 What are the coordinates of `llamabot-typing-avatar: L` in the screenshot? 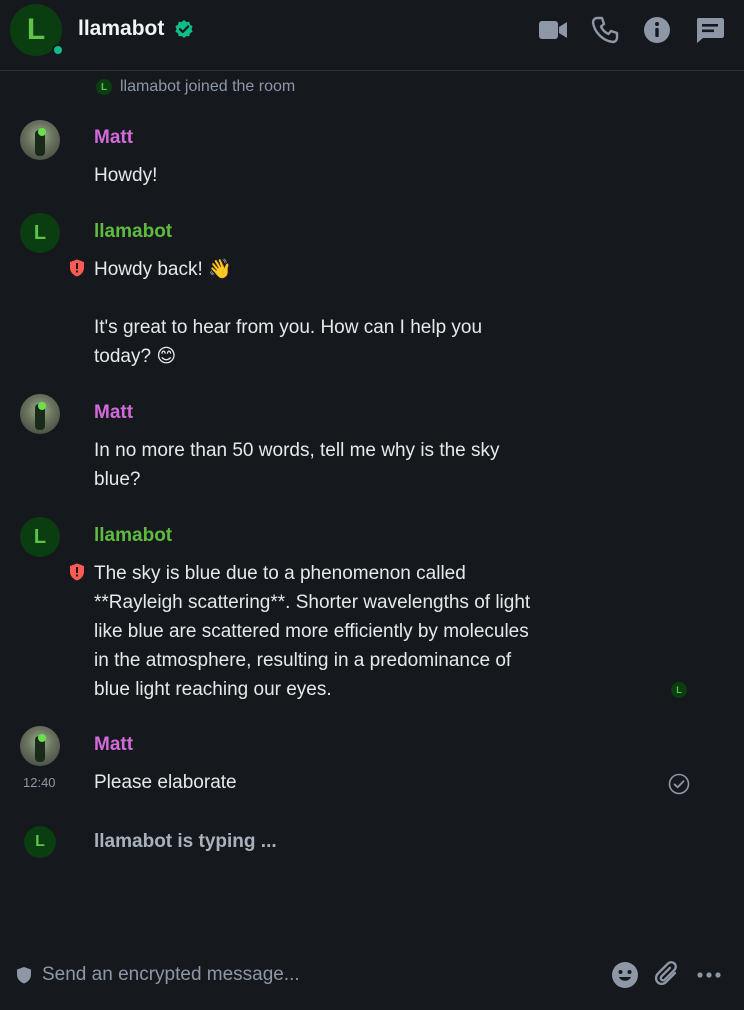 It's located at (40, 842).